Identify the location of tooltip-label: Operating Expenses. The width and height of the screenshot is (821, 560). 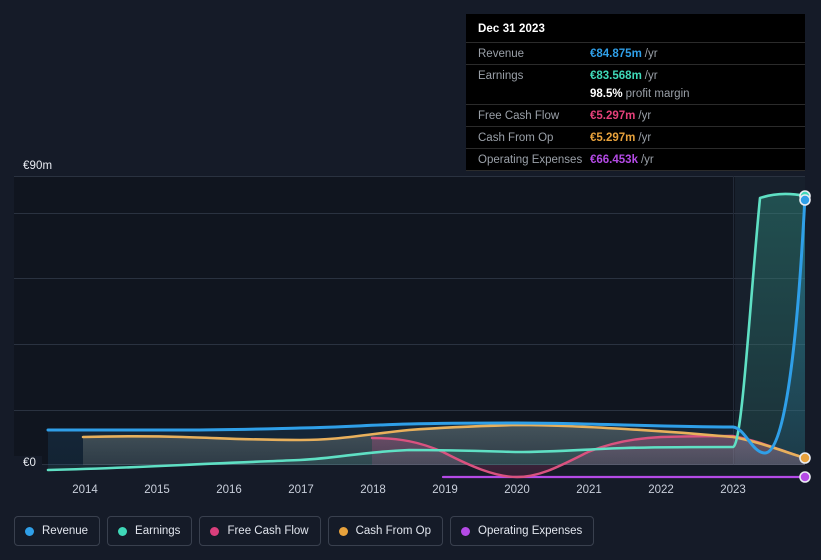
(530, 159).